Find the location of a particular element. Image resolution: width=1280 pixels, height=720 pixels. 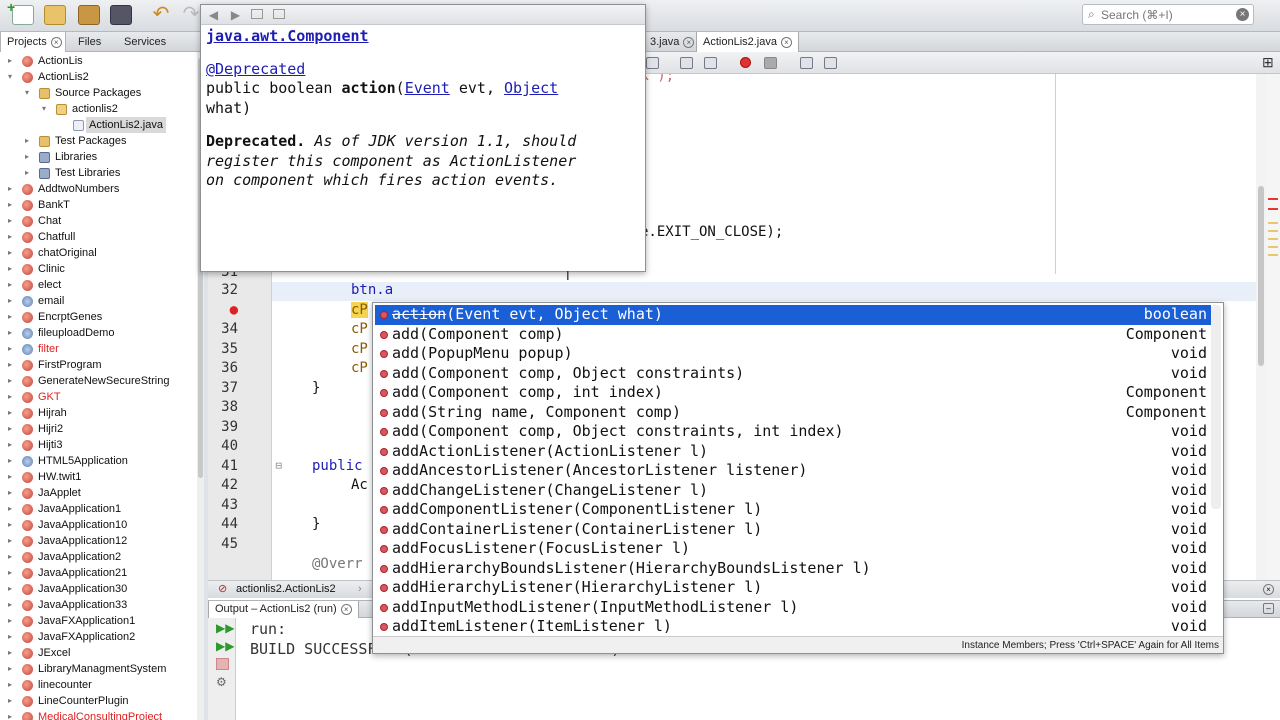

save-all-icon is located at coordinates (121, 15).